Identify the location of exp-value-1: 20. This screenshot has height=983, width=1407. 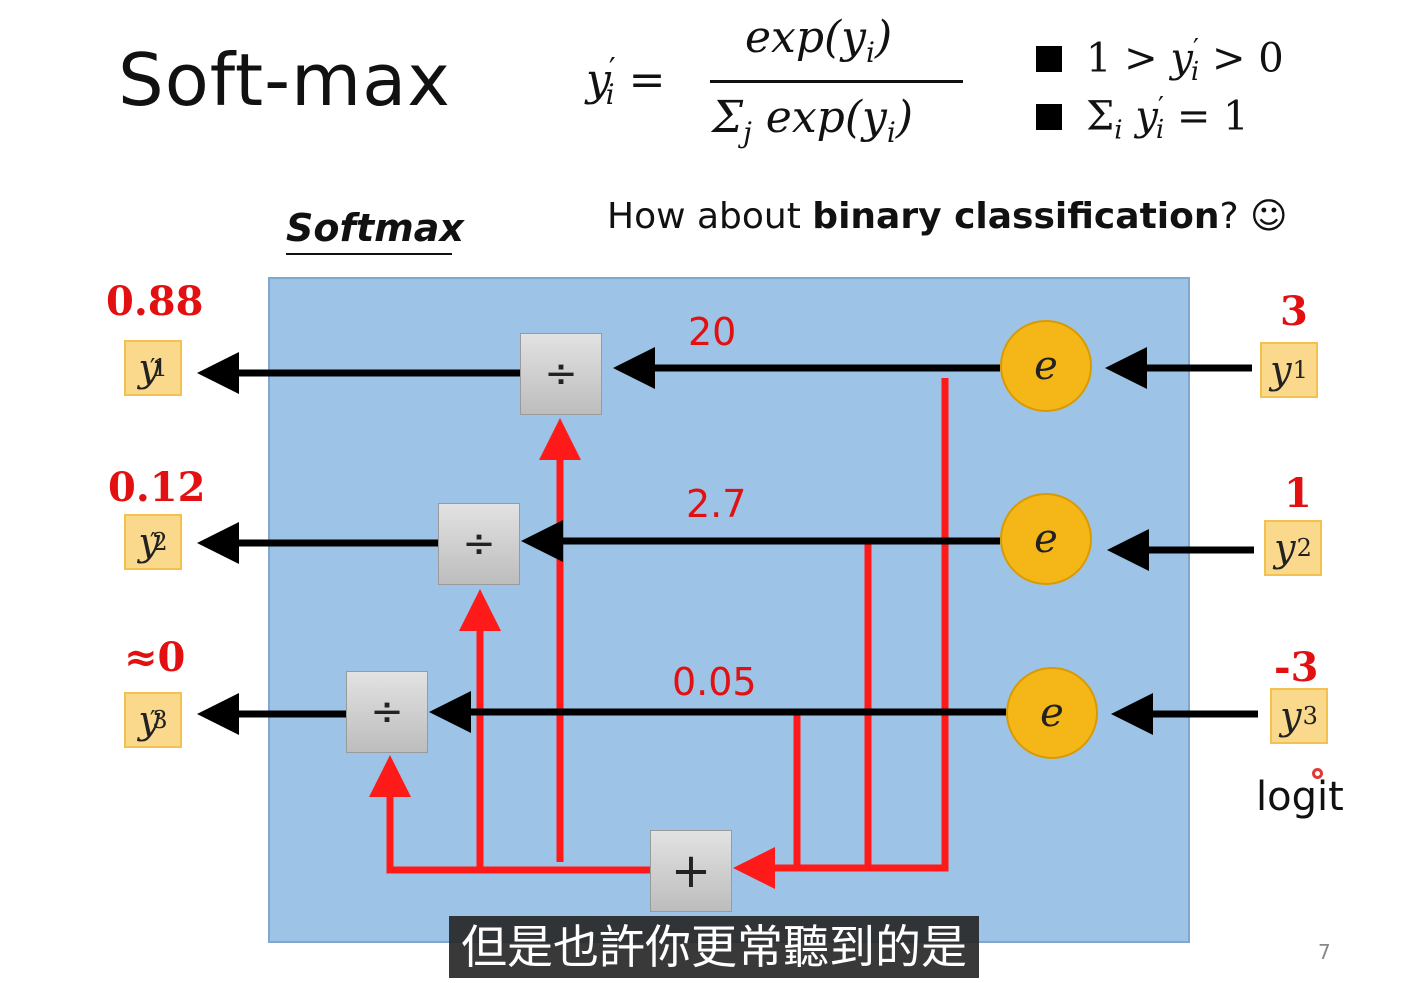
(712, 332).